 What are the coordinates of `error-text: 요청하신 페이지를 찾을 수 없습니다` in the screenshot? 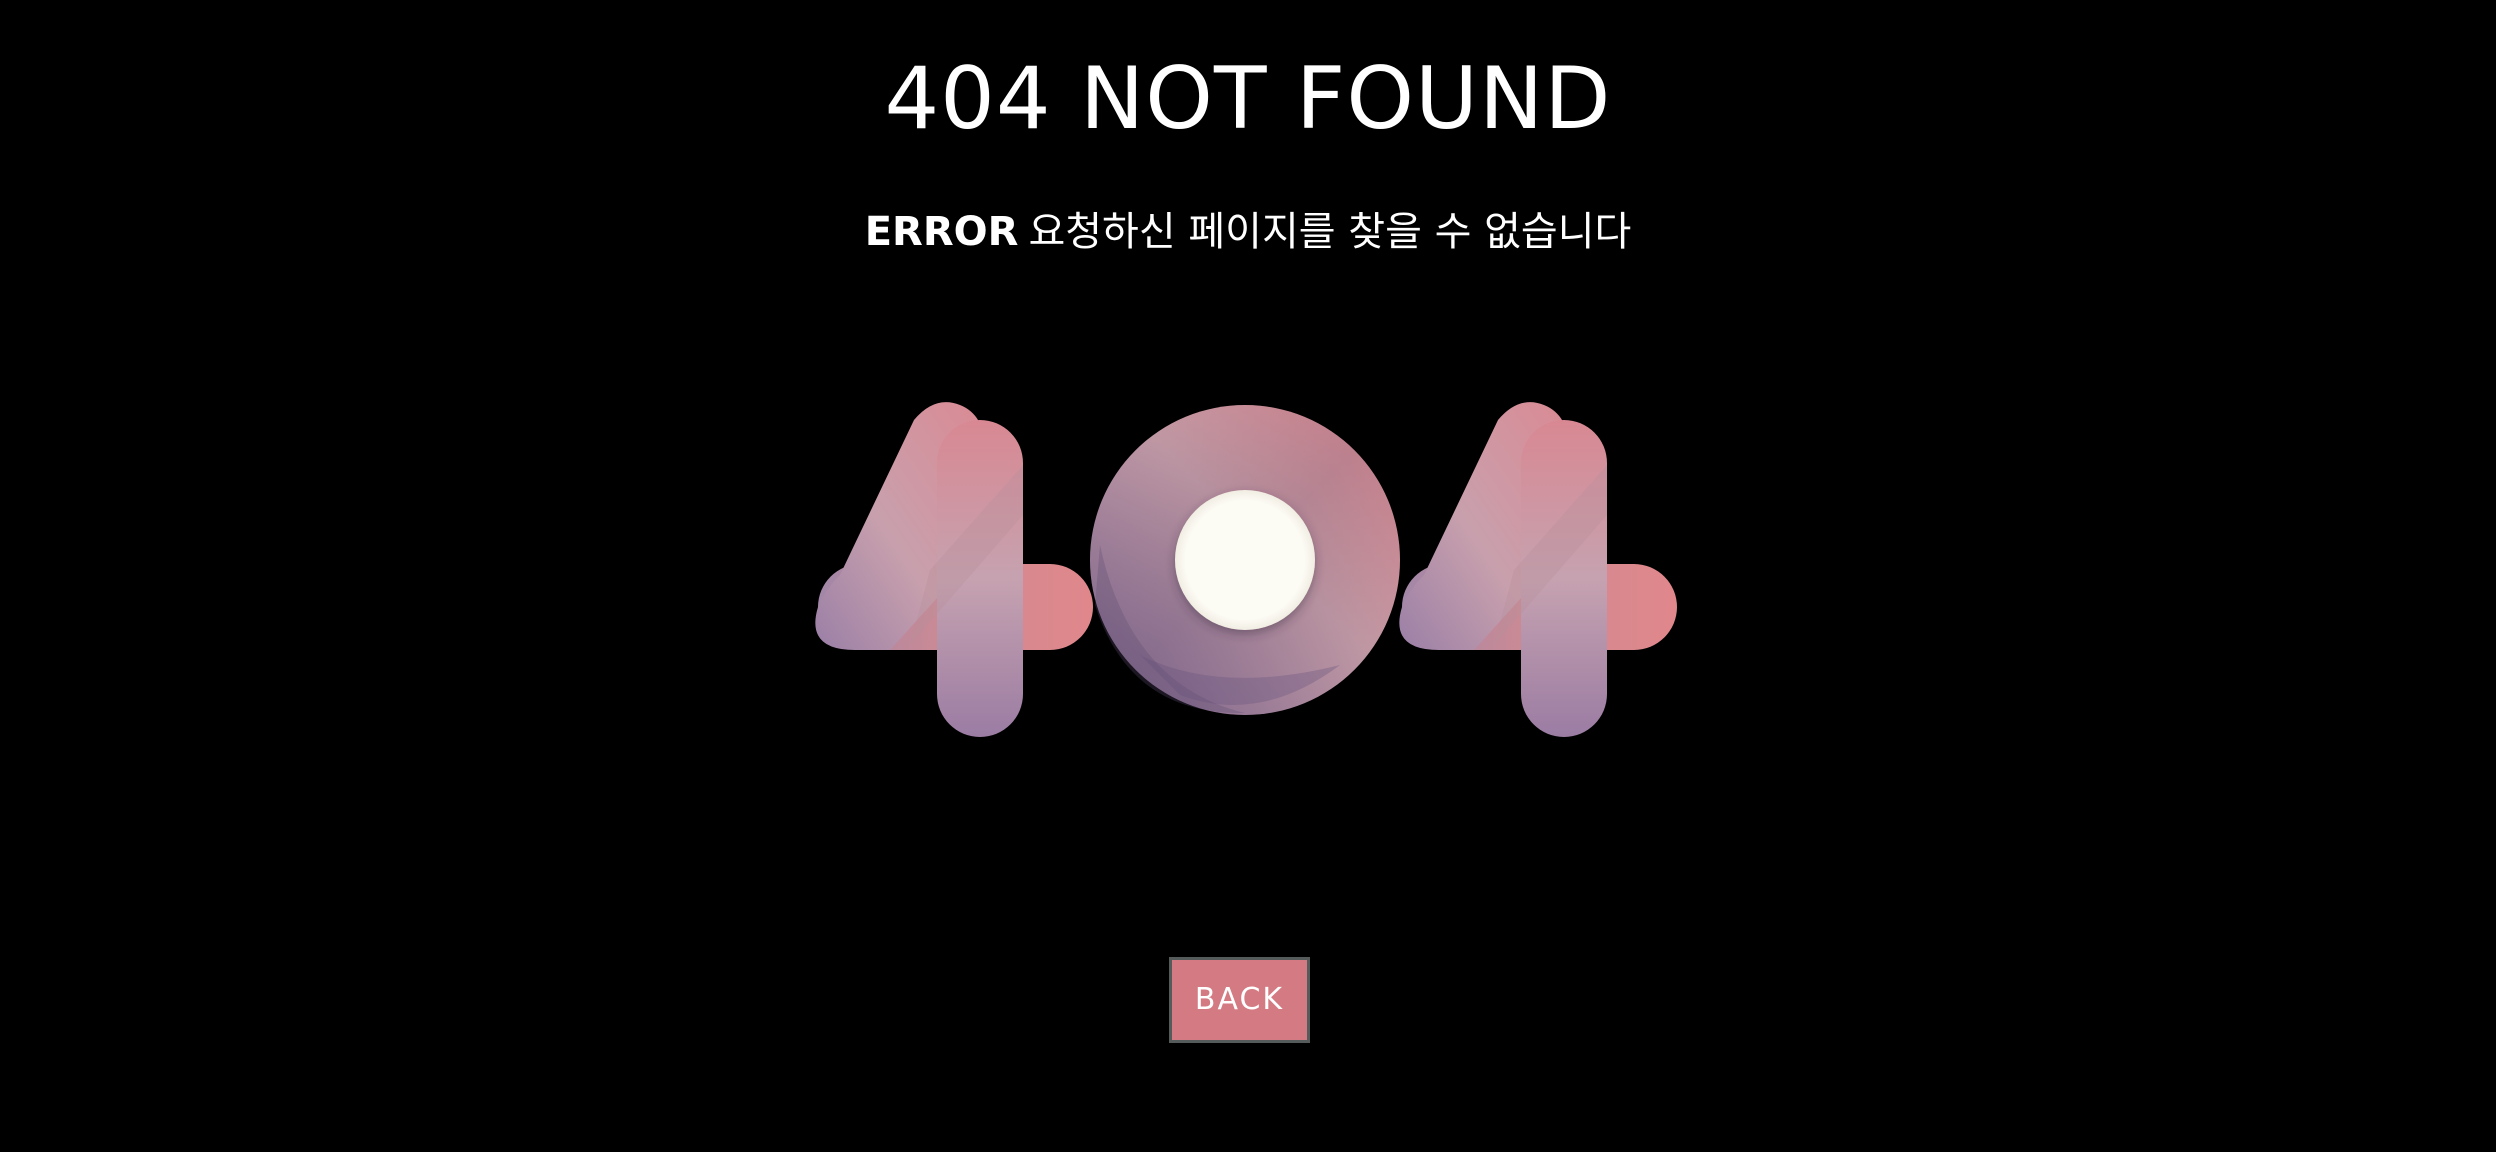 It's located at (1330, 232).